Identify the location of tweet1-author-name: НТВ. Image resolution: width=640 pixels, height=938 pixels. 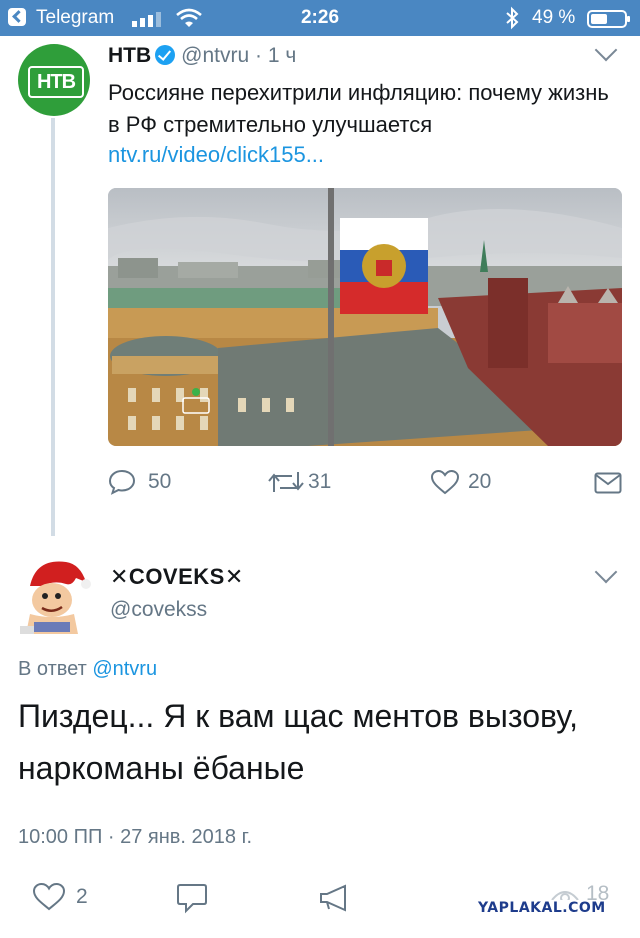
(129, 55).